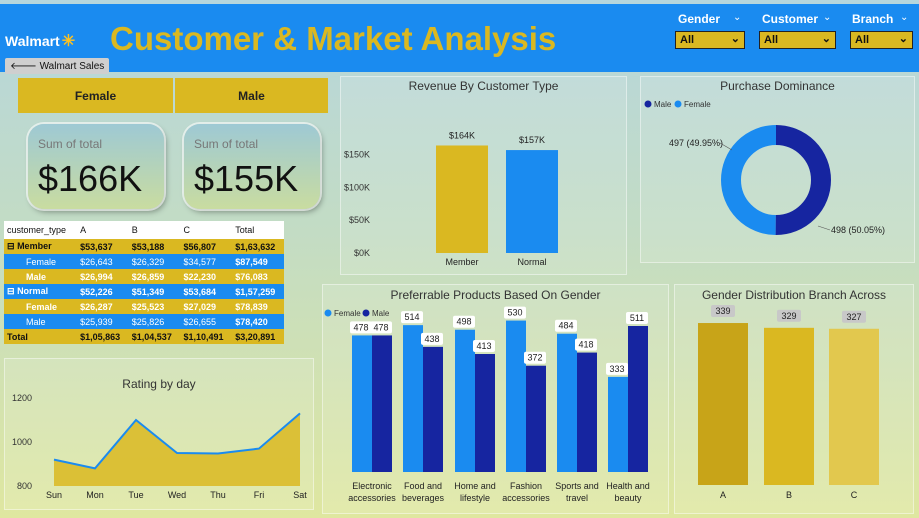 This screenshot has height=518, width=919. What do you see at coordinates (41, 336) in the screenshot?
I see `row-label: Total` at bounding box center [41, 336].